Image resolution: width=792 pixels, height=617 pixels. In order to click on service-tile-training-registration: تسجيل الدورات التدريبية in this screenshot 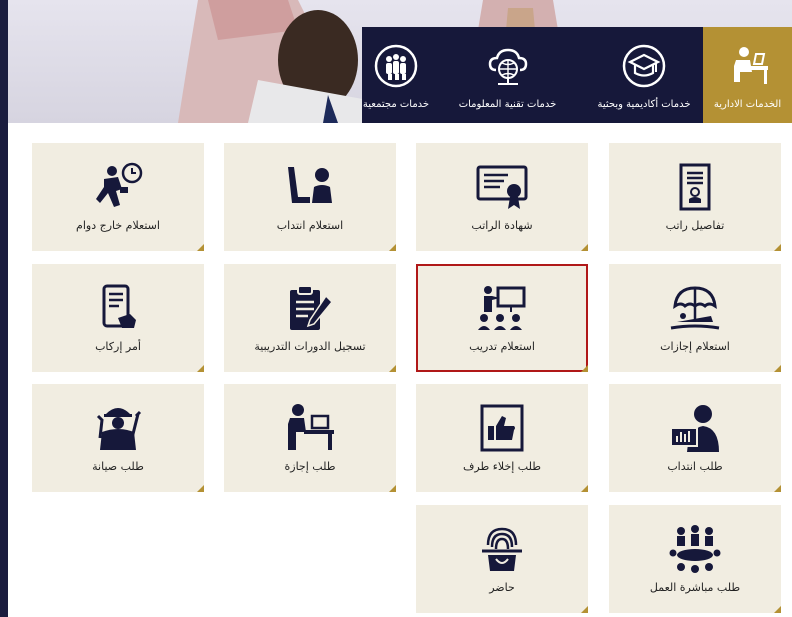, I will do `click(310, 318)`.